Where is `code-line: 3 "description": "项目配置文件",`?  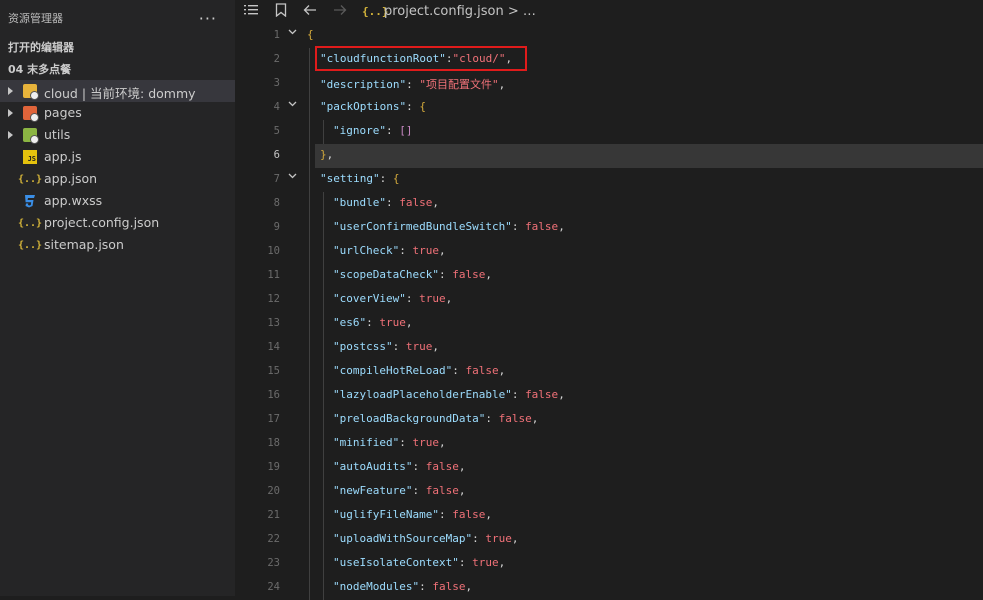 code-line: 3 "description": "项目配置文件", is located at coordinates (609, 84).